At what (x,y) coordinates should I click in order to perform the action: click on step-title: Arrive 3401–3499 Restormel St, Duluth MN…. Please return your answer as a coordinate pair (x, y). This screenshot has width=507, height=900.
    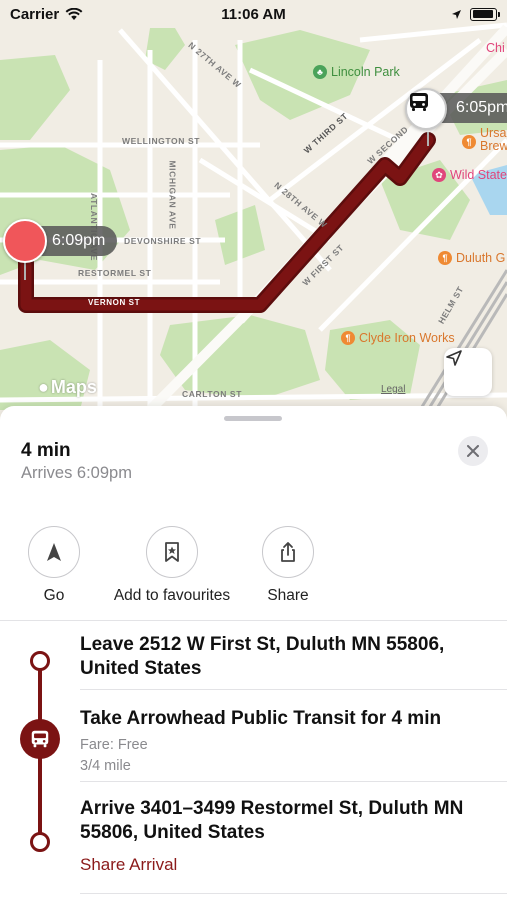
    Looking at the image, I should click on (272, 820).